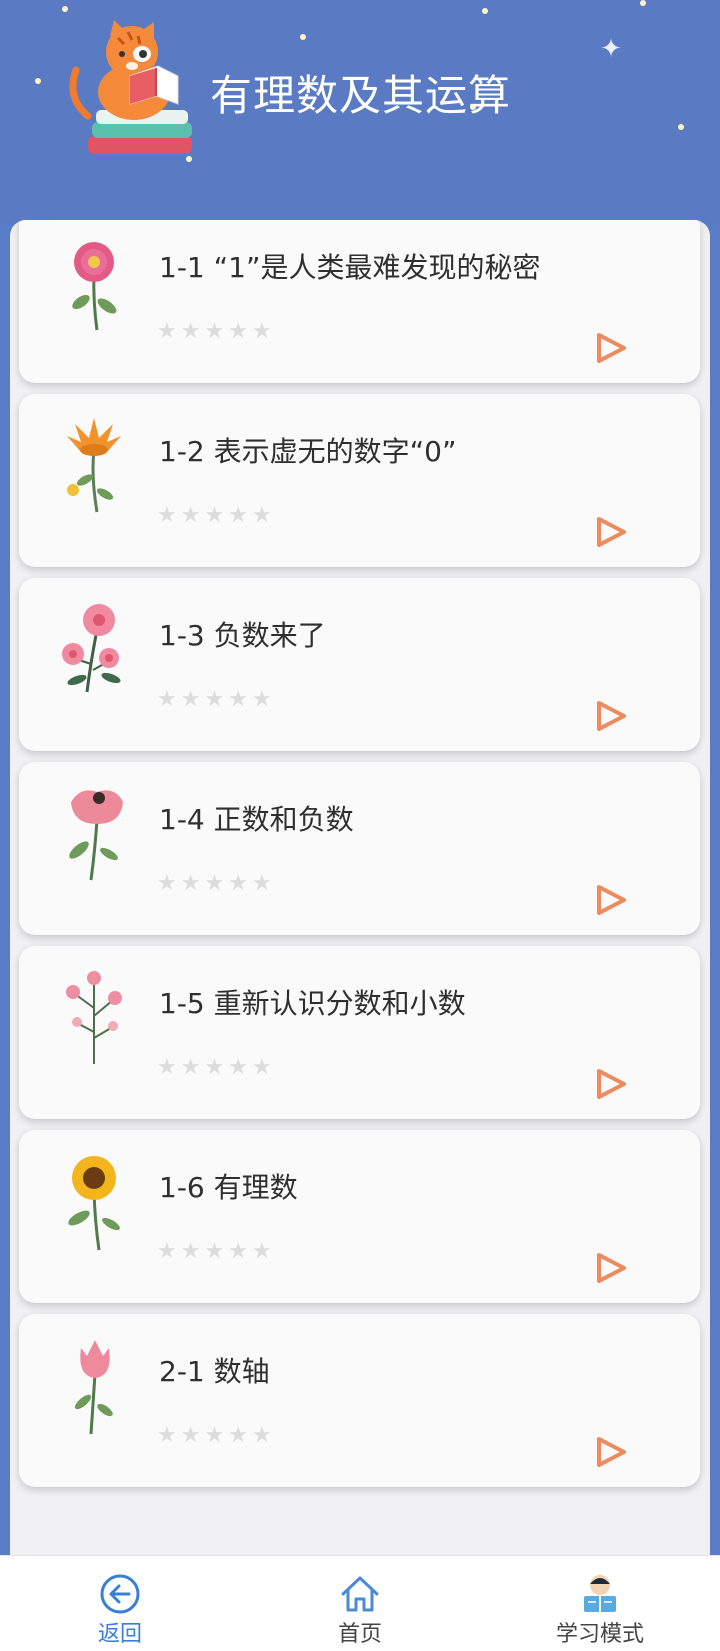 This screenshot has height=1651, width=720. I want to click on study-mode-icon, so click(600, 1593).